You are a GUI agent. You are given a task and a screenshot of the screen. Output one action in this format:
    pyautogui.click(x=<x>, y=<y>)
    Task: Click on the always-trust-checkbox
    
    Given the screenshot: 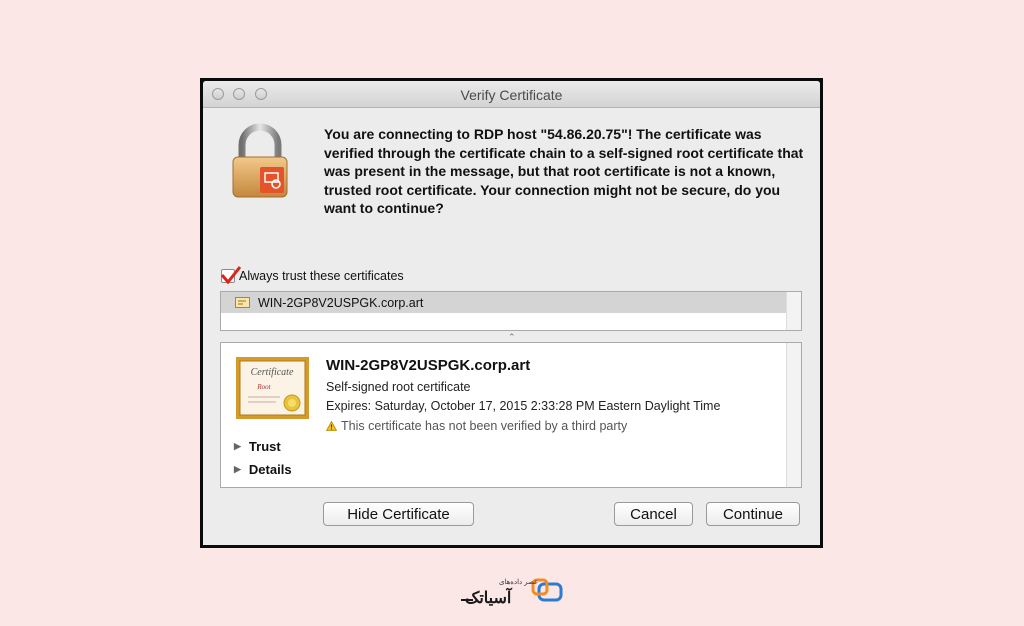 What is the action you would take?
    pyautogui.click(x=231, y=275)
    